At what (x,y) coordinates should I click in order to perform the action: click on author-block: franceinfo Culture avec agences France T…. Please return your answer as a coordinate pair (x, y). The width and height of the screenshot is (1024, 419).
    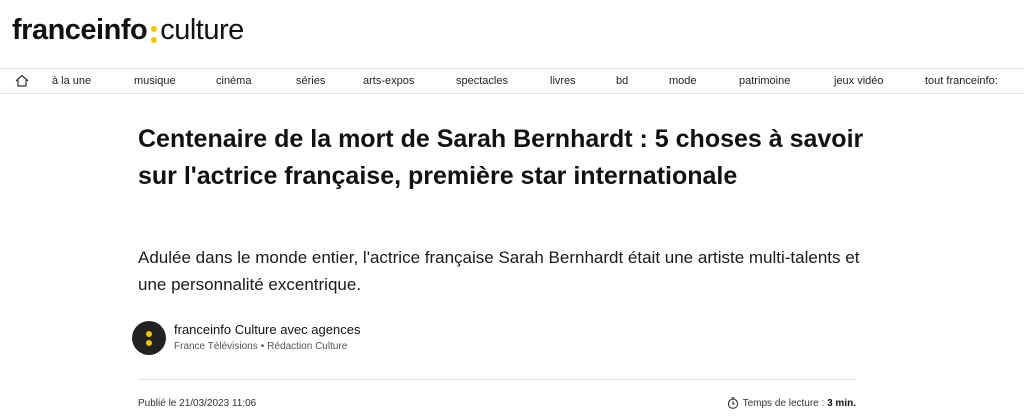
    Looking at the image, I should click on (246, 338).